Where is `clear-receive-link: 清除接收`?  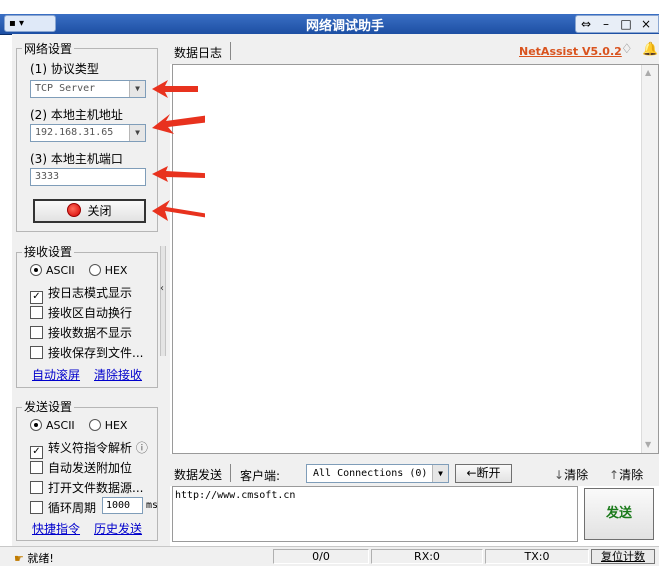 clear-receive-link: 清除接收 is located at coordinates (118, 374).